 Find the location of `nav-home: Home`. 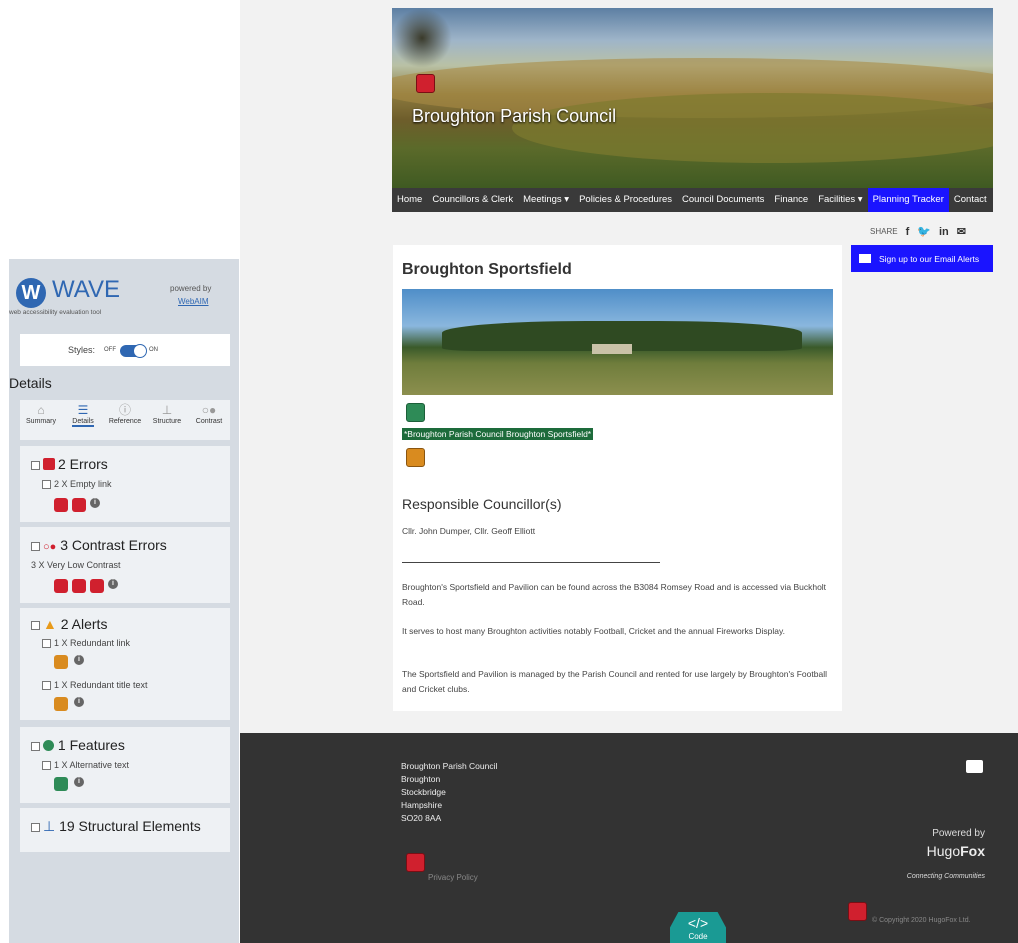

nav-home: Home is located at coordinates (409, 200).